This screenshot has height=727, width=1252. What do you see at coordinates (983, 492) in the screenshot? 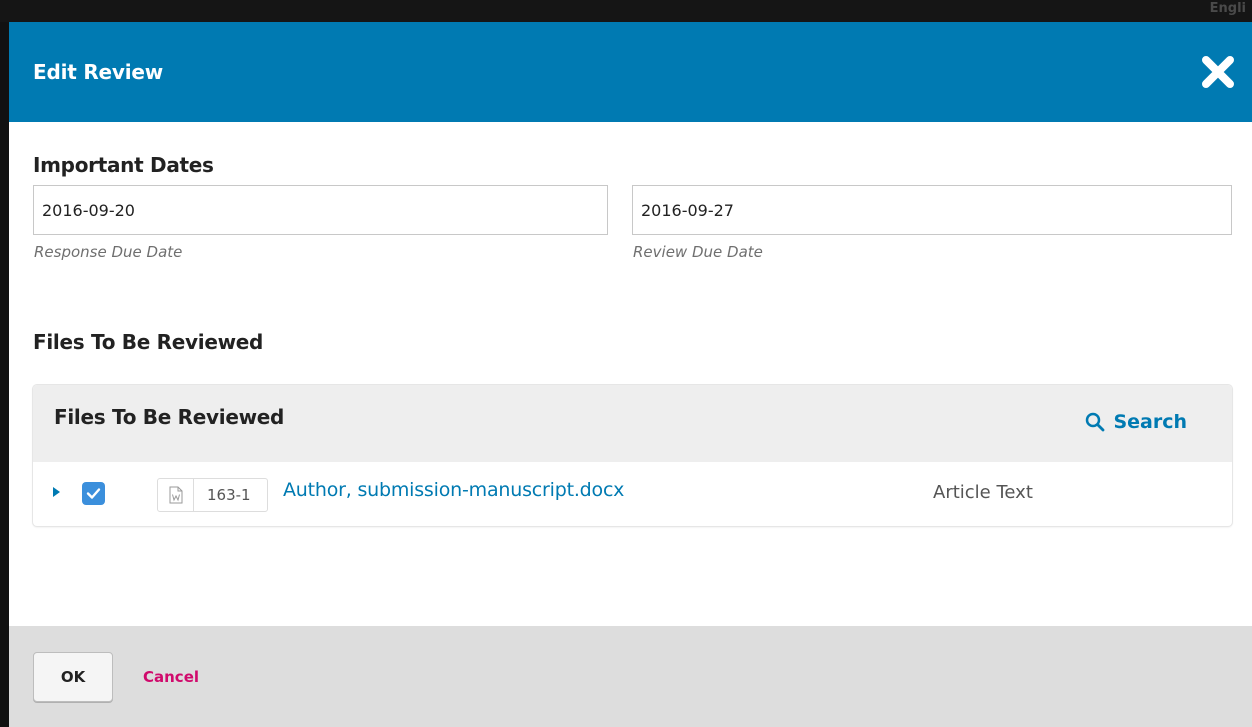
I see `file-type: Article Text` at bounding box center [983, 492].